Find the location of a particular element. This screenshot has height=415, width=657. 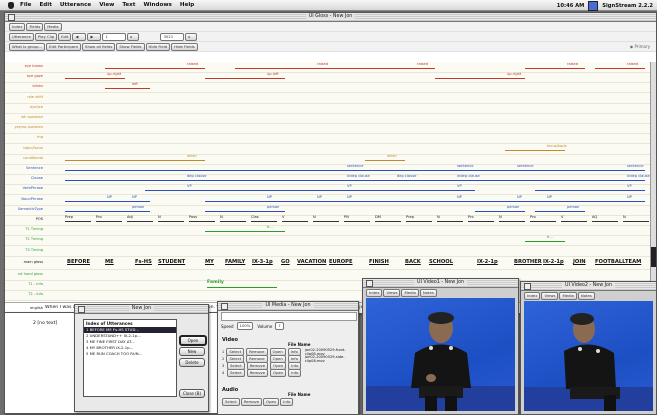

menu-utterance: Utterance is located at coordinates (75, 5).